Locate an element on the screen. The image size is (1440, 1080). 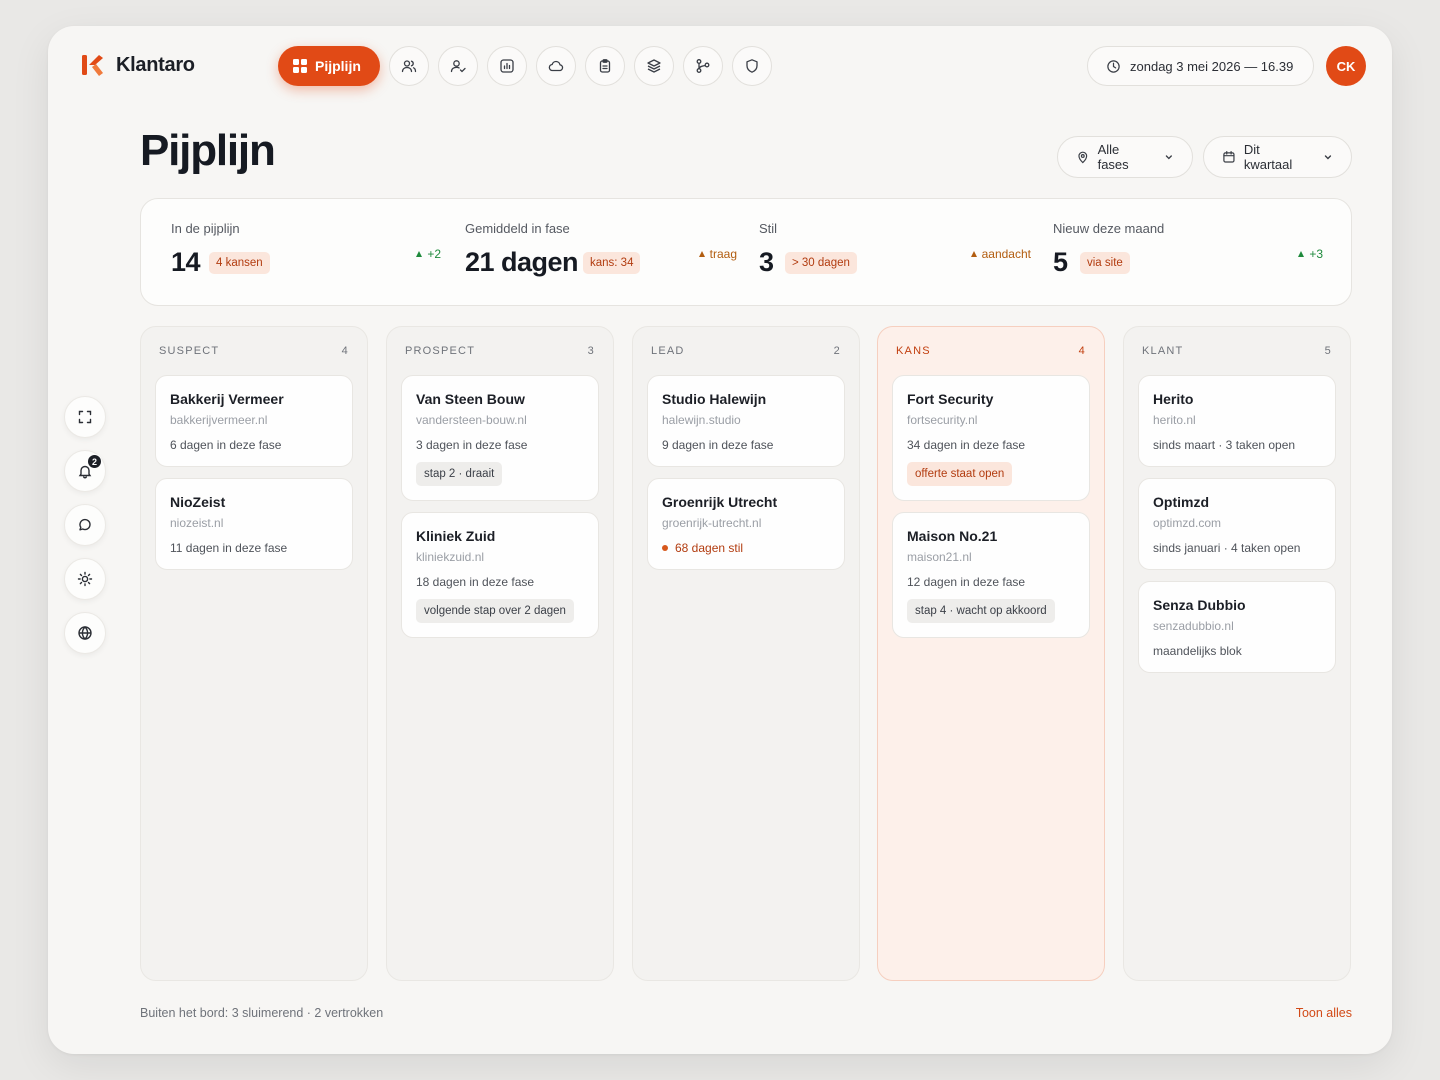
card-domain: senzadubbio.nl is located at coordinates (1193, 626).